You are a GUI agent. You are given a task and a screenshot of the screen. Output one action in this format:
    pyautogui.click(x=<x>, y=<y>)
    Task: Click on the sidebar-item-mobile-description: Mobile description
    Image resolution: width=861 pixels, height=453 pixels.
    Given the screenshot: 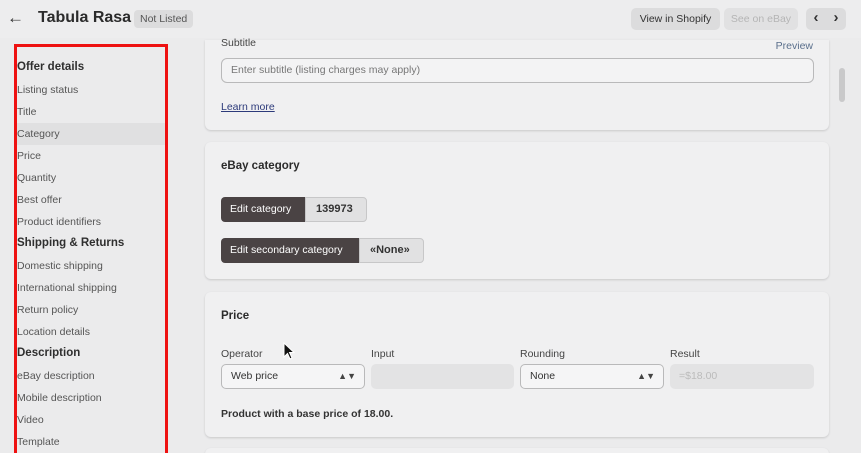 What is the action you would take?
    pyautogui.click(x=59, y=398)
    